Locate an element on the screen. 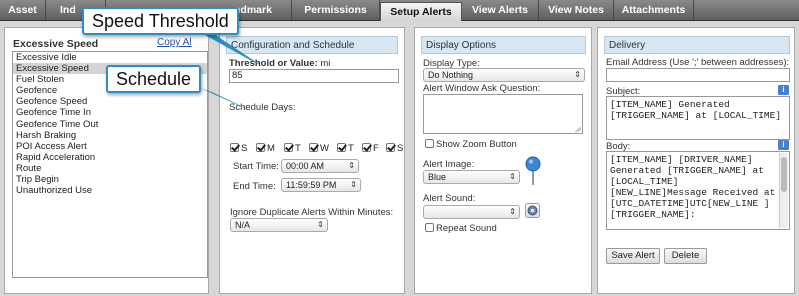 Image resolution: width=799 pixels, height=296 pixels. callout-pointers is located at coordinates (229, 72).